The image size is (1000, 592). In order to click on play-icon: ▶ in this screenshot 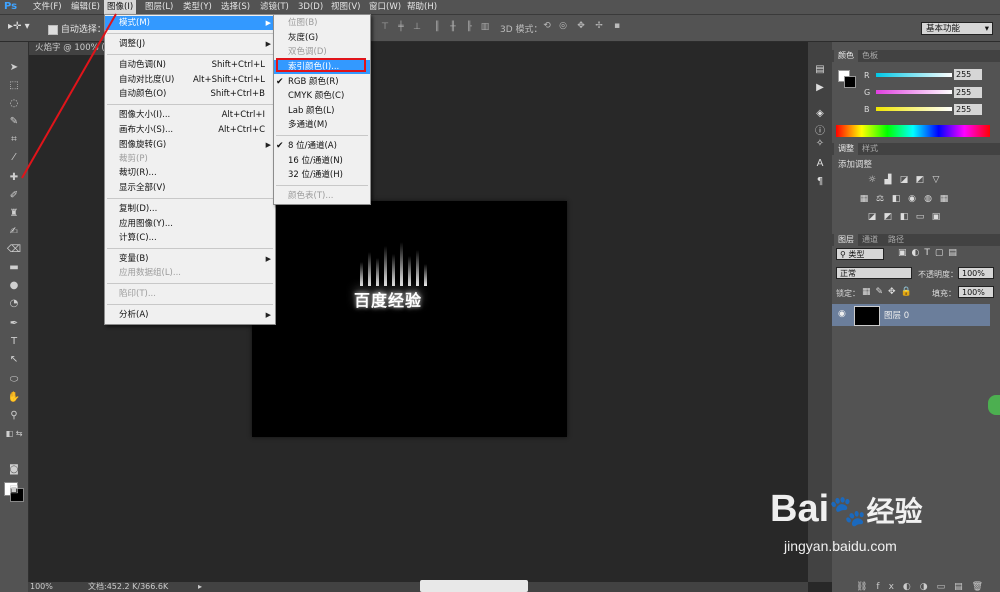, I will do `click(820, 88)`.